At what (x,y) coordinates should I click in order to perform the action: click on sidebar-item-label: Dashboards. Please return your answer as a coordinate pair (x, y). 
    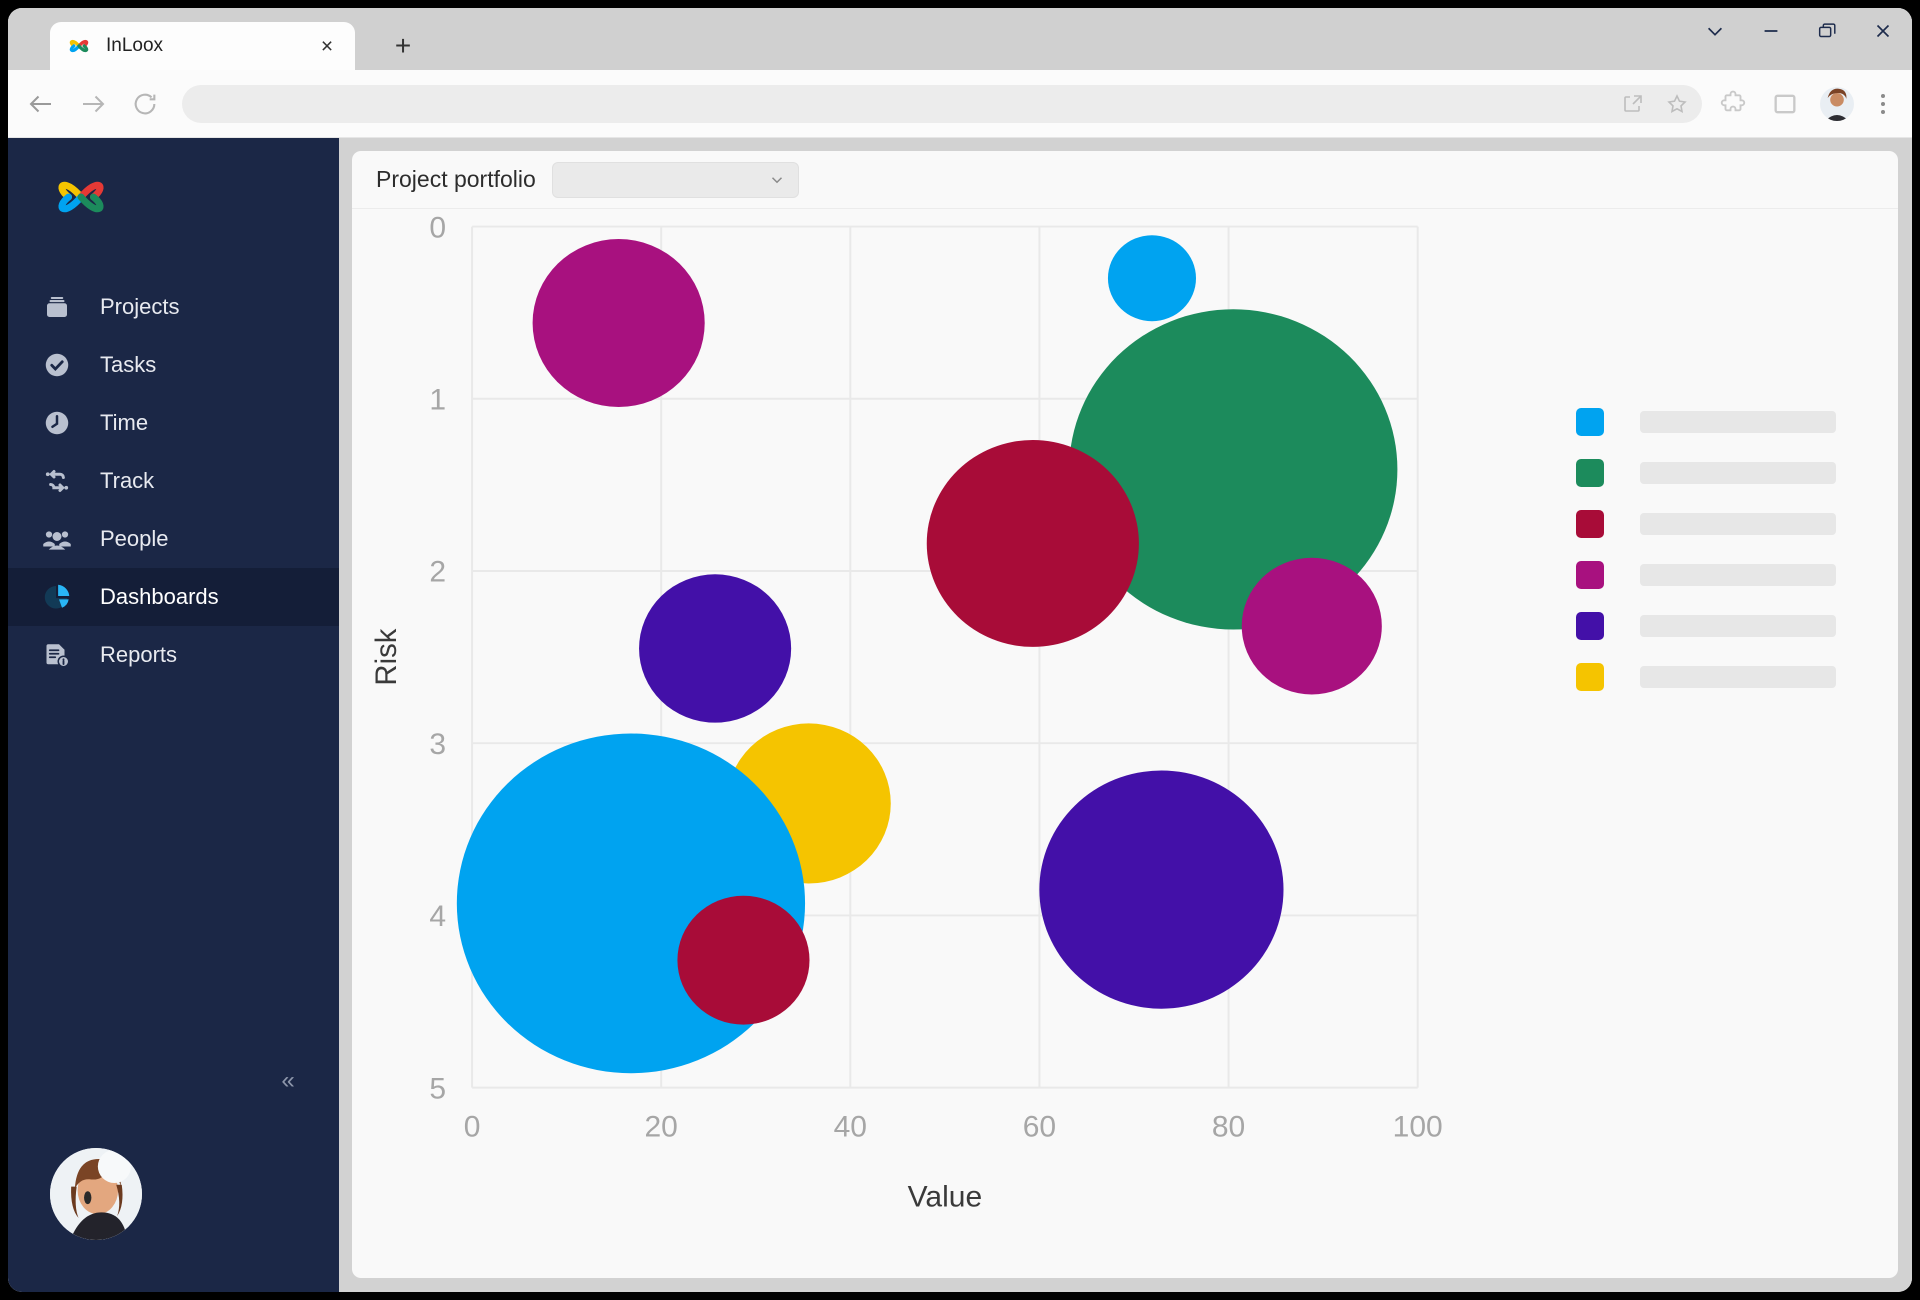
    Looking at the image, I should click on (159, 596).